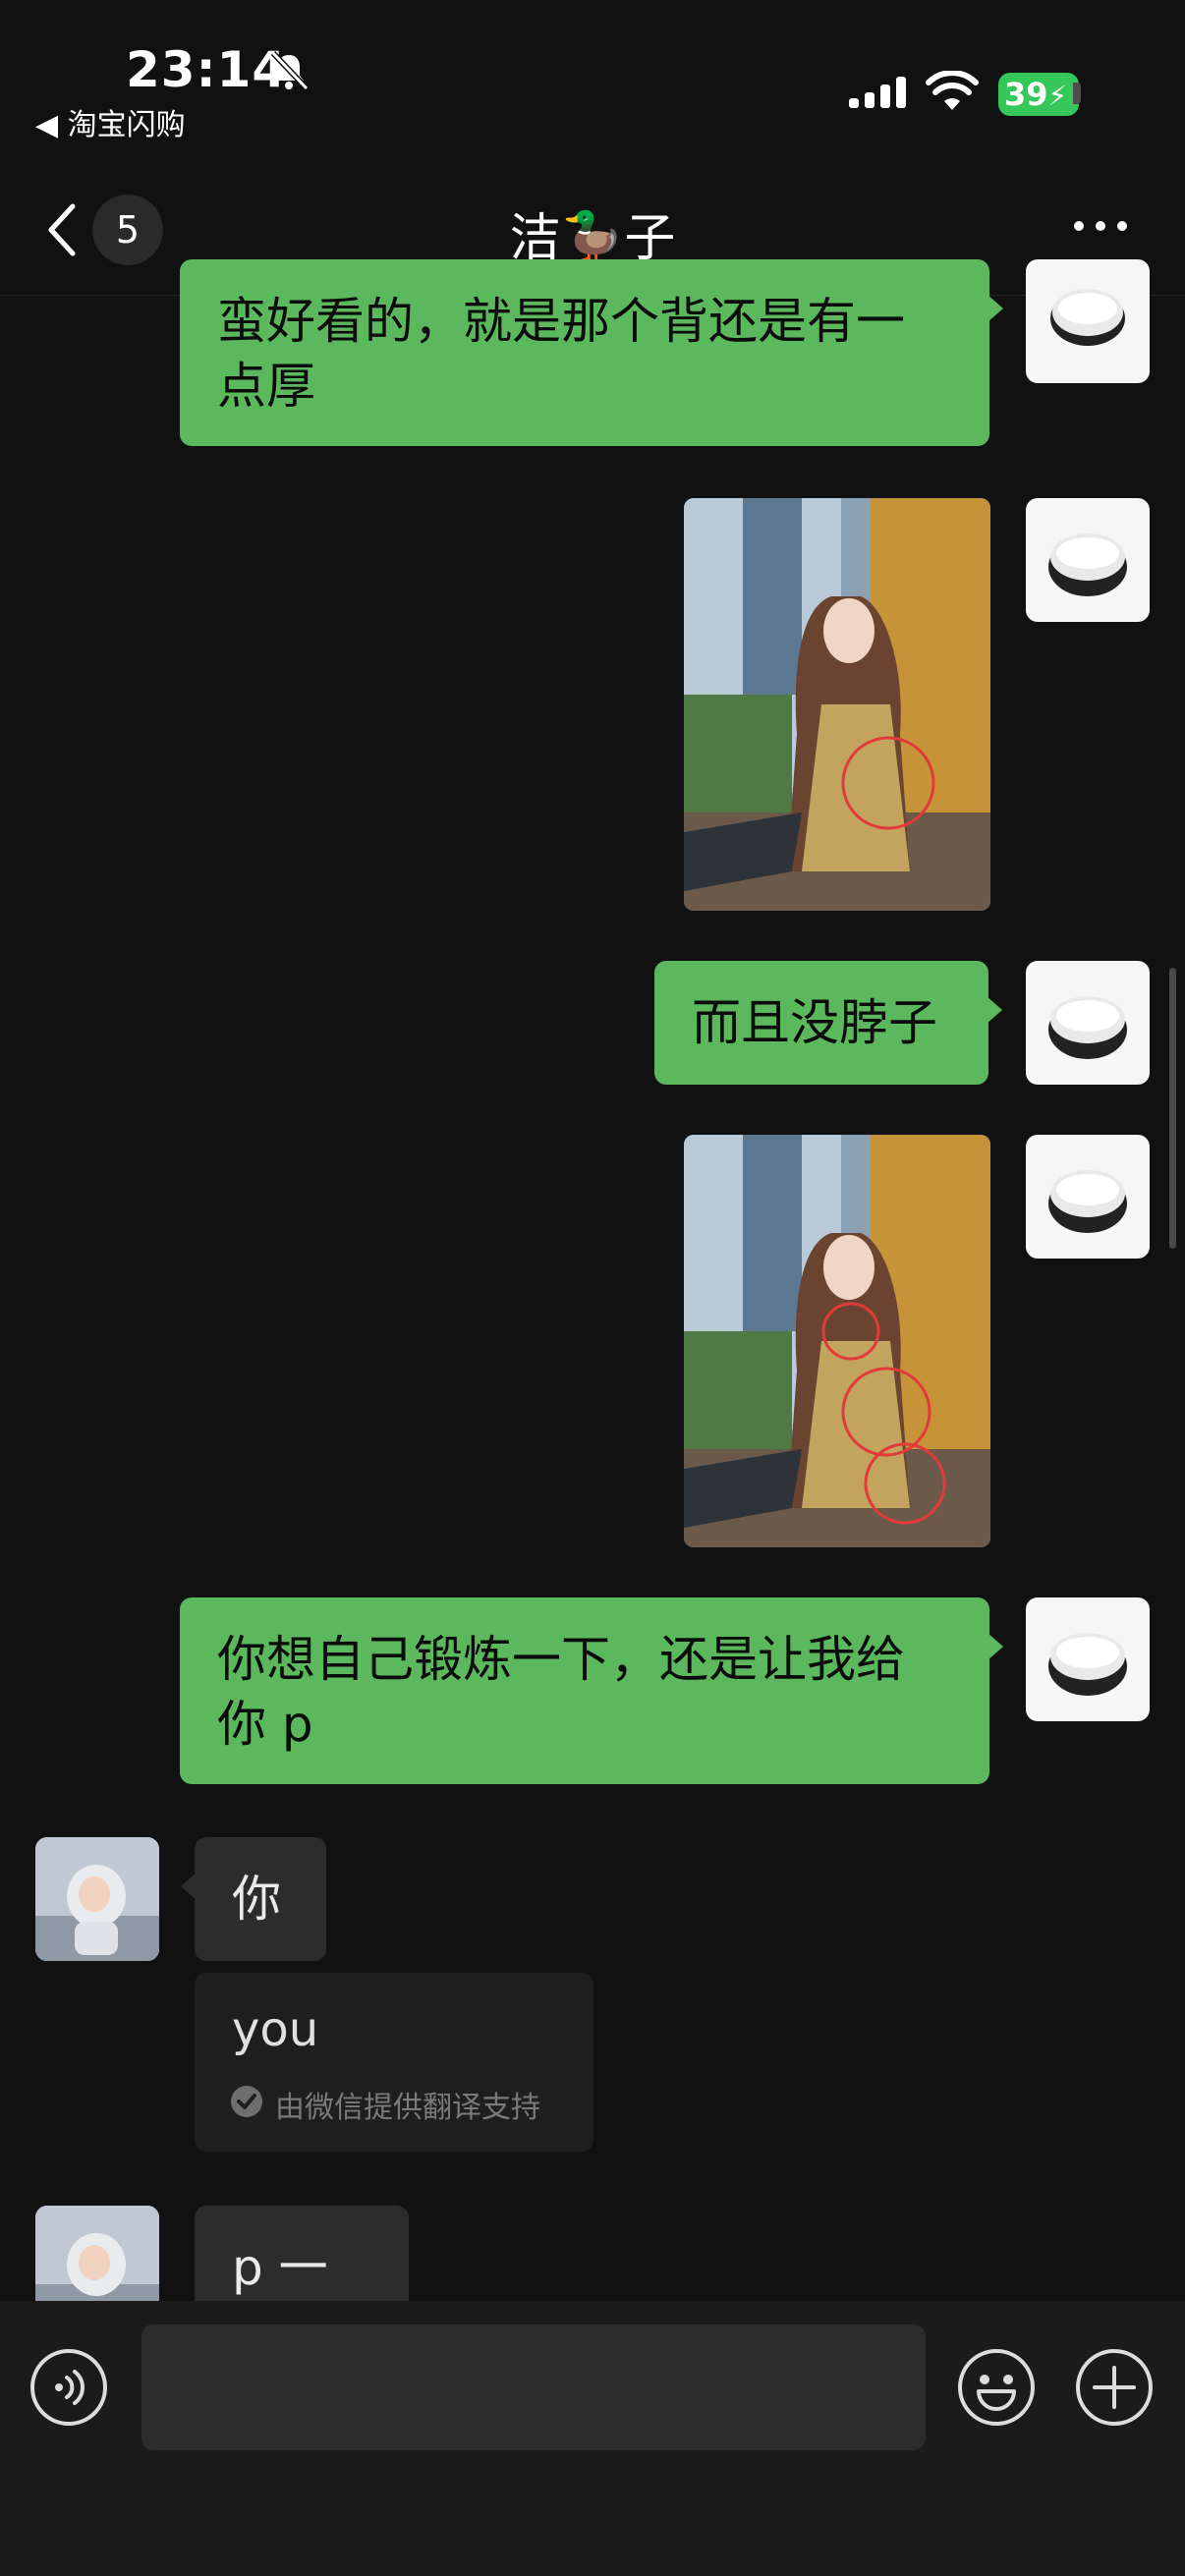 This screenshot has width=1185, height=2576. I want to click on message-line: 蛮好看的，就是那个背还是有一, so click(561, 321).